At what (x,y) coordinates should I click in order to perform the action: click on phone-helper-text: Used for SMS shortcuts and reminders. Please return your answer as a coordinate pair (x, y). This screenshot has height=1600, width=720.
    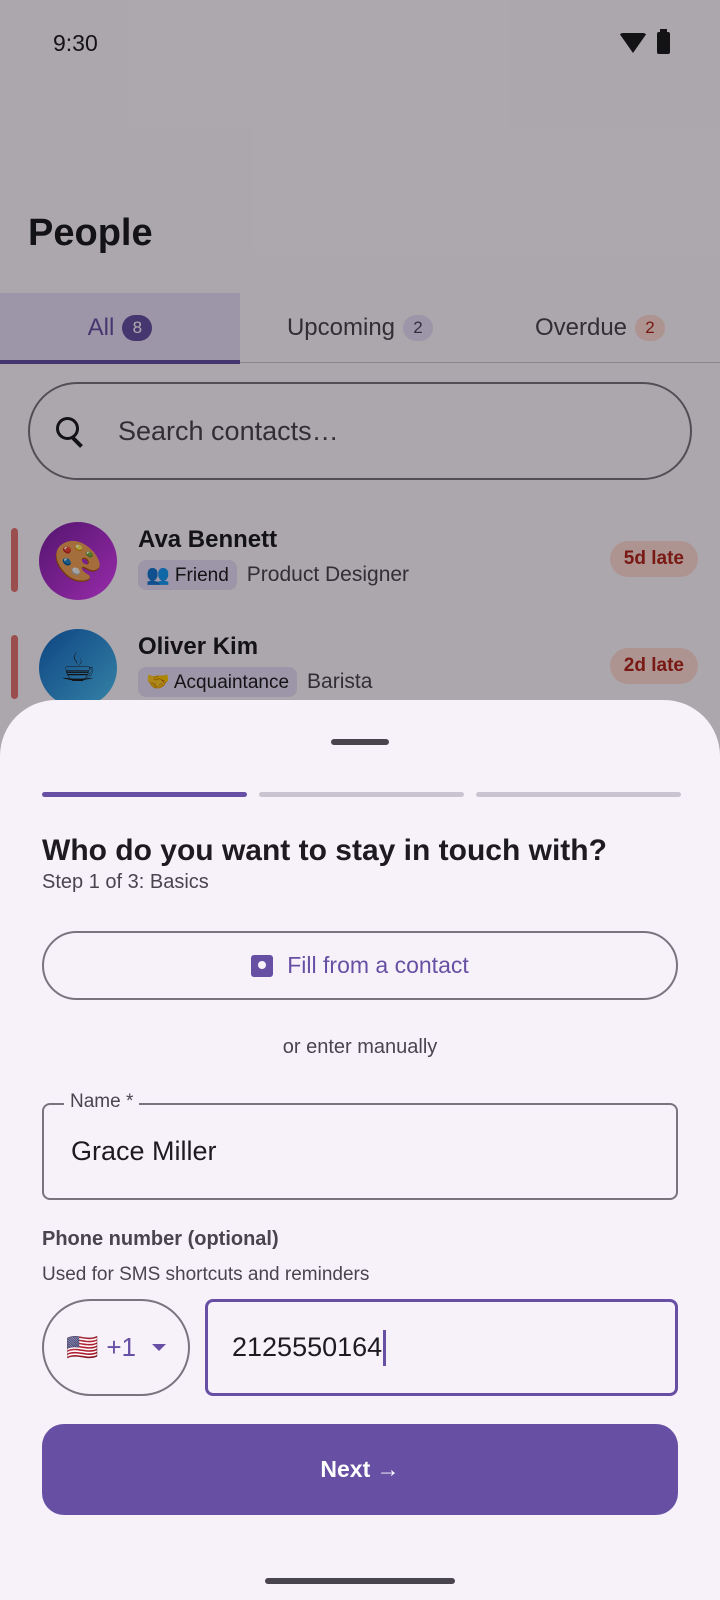
    Looking at the image, I should click on (206, 1274).